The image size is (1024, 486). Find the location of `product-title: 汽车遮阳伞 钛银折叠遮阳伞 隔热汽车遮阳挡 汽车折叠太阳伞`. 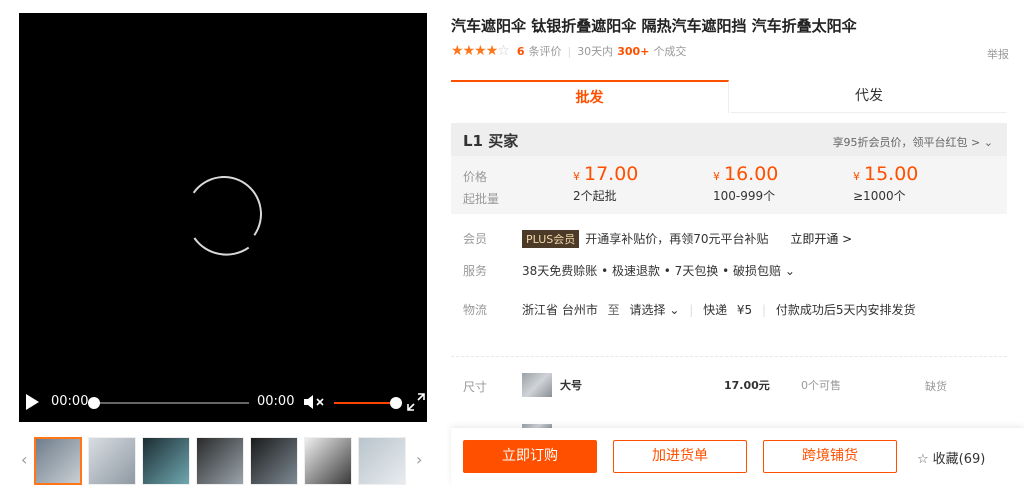

product-title: 汽车遮阳伞 钛银折叠遮阳伞 隔热汽车遮阳挡 汽车折叠太阳伞 is located at coordinates (654, 26).